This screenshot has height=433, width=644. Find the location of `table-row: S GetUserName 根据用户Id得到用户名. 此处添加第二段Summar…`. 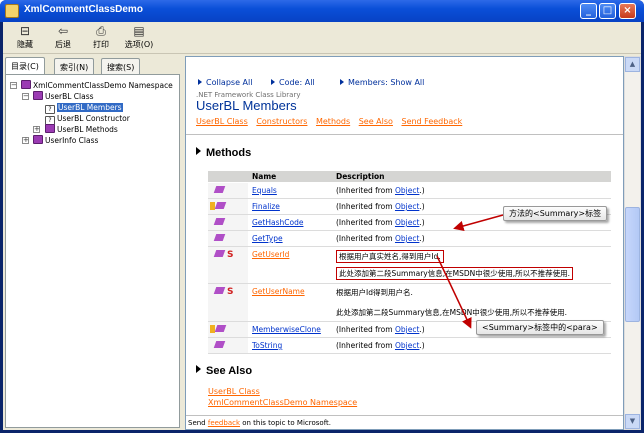

table-row: S GetUserName 根据用户Id得到用户名. 此处添加第二段Summar… is located at coordinates (409, 302).